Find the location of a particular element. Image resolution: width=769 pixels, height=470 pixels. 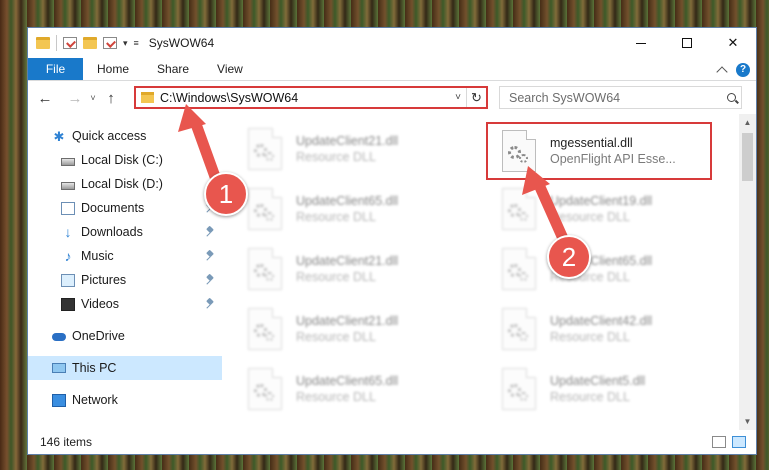

toolbar-menu-icon: ≡ is located at coordinates (136, 43).